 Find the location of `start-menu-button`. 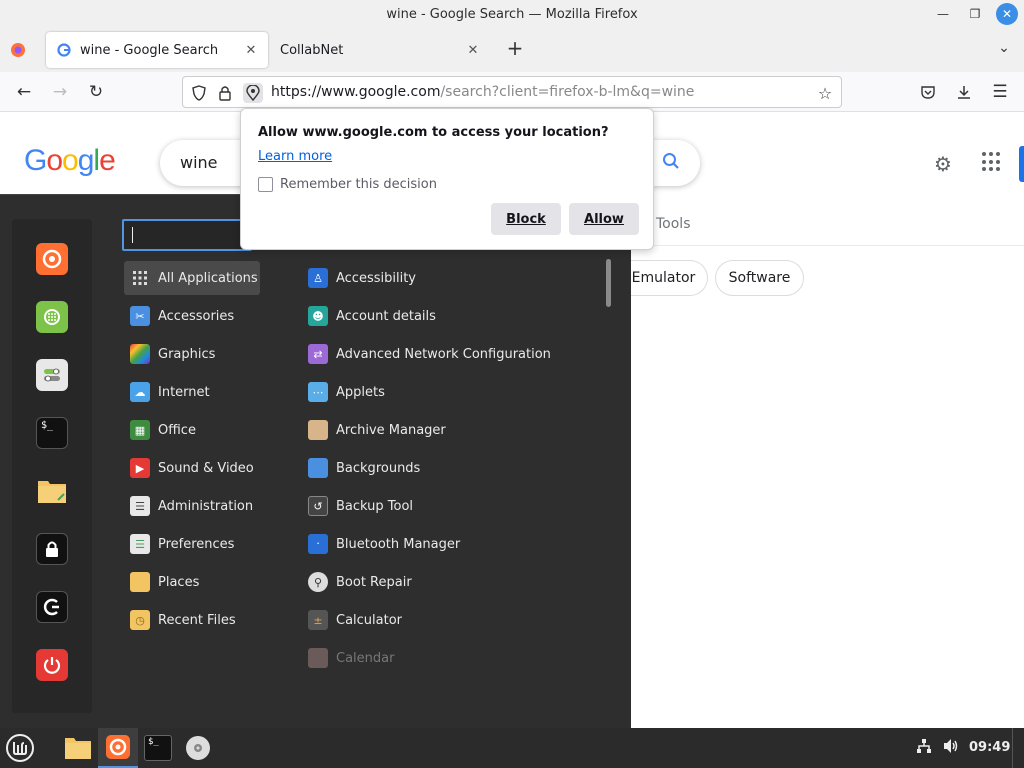

start-menu-button is located at coordinates (20, 748).